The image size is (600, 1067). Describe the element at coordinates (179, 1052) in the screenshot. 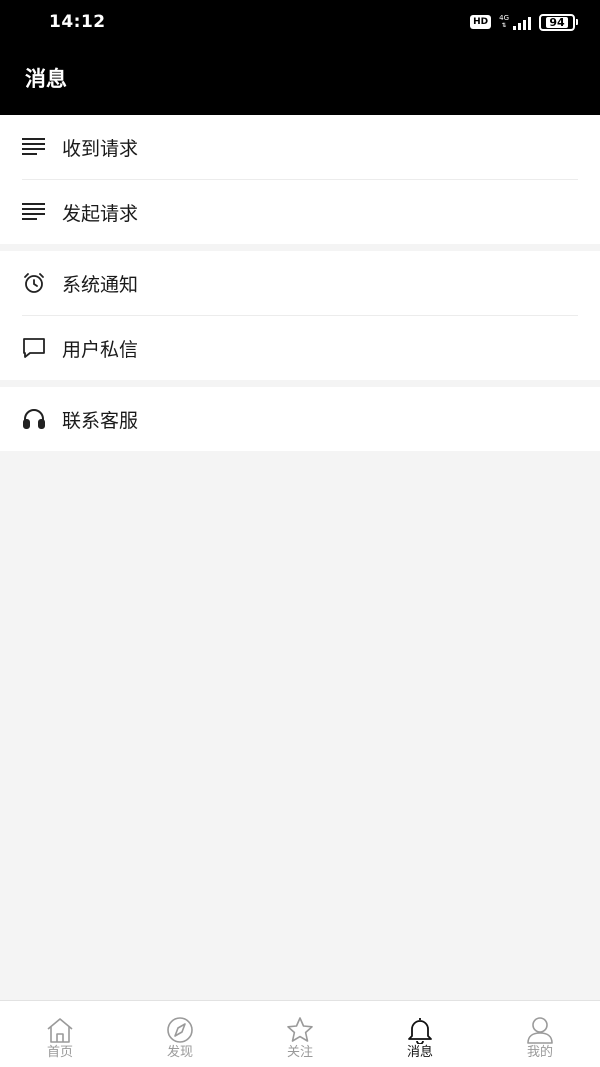

I see `nav-label: 发现` at that location.